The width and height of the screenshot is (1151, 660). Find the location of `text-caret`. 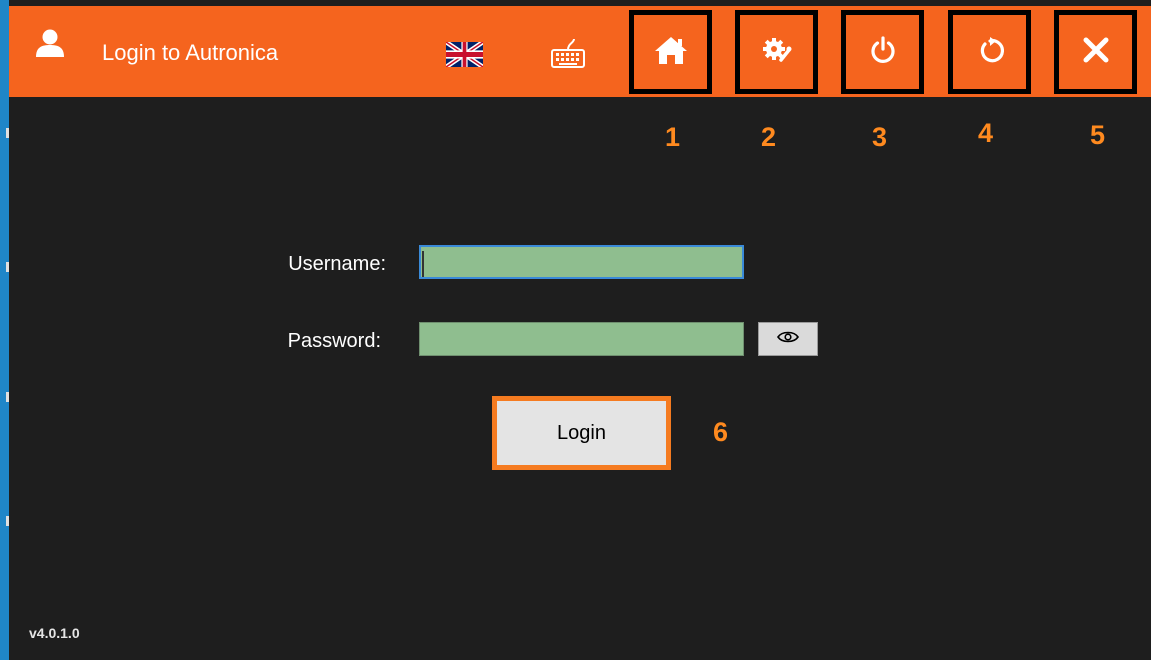

text-caret is located at coordinates (423, 264).